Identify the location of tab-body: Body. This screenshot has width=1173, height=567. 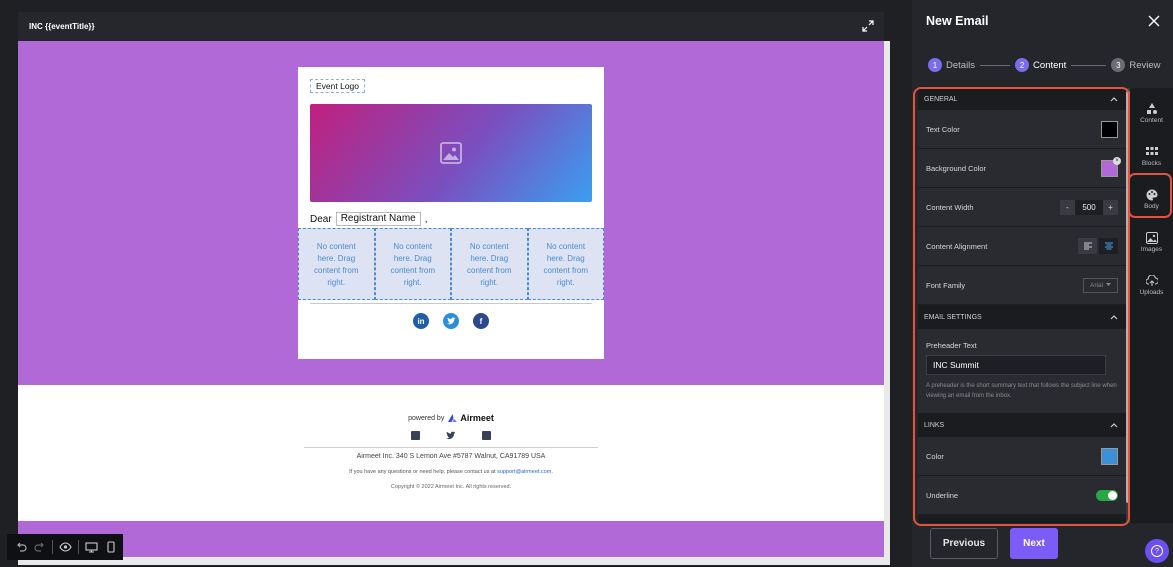
(1151, 199).